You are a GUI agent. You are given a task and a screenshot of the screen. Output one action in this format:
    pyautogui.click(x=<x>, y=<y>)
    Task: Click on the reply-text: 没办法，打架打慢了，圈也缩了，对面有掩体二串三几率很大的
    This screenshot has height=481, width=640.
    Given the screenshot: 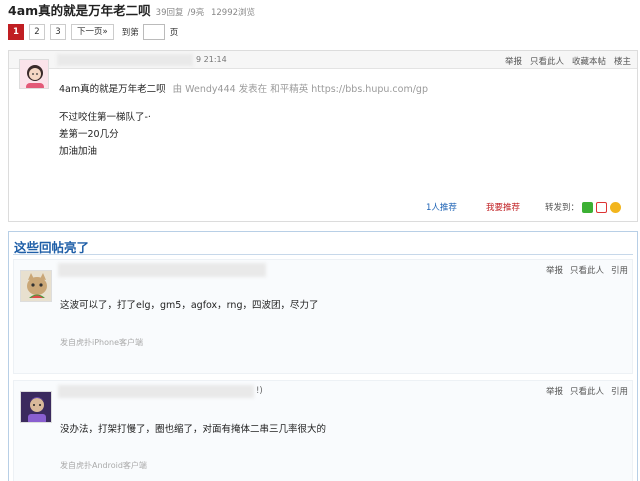 What is the action you would take?
    pyautogui.click(x=193, y=429)
    